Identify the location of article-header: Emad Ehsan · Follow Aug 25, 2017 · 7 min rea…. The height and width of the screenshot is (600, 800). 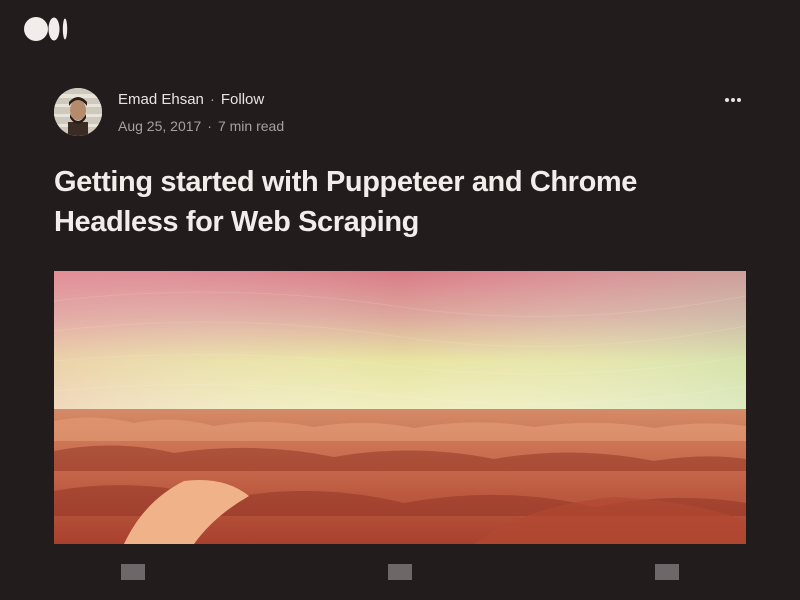
(400, 113).